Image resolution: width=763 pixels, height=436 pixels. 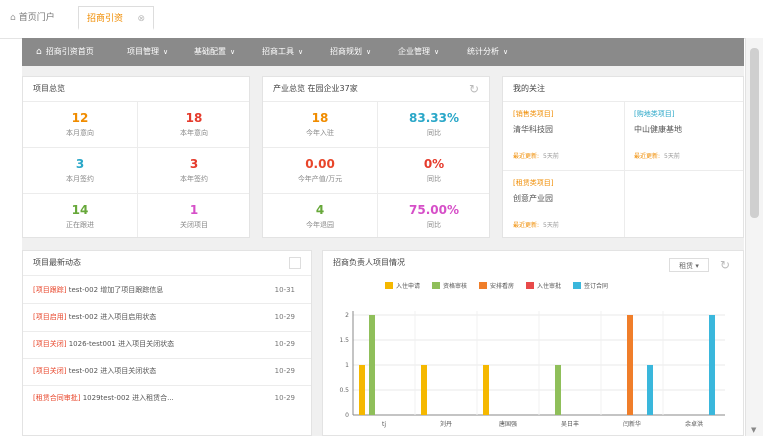 What do you see at coordinates (80, 179) in the screenshot?
I see `stat-label: 本月签约` at bounding box center [80, 179].